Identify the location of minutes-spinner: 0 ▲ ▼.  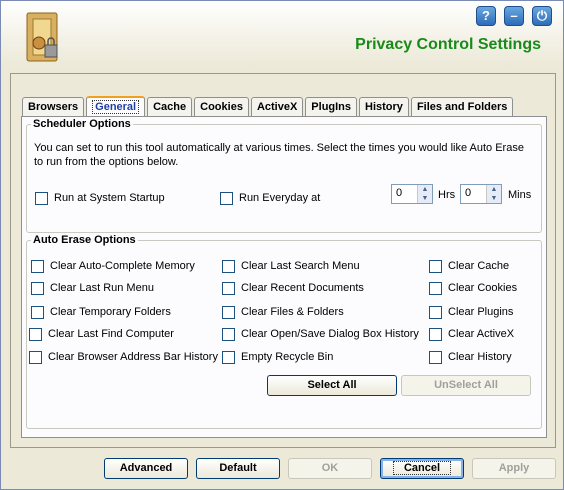
(481, 194).